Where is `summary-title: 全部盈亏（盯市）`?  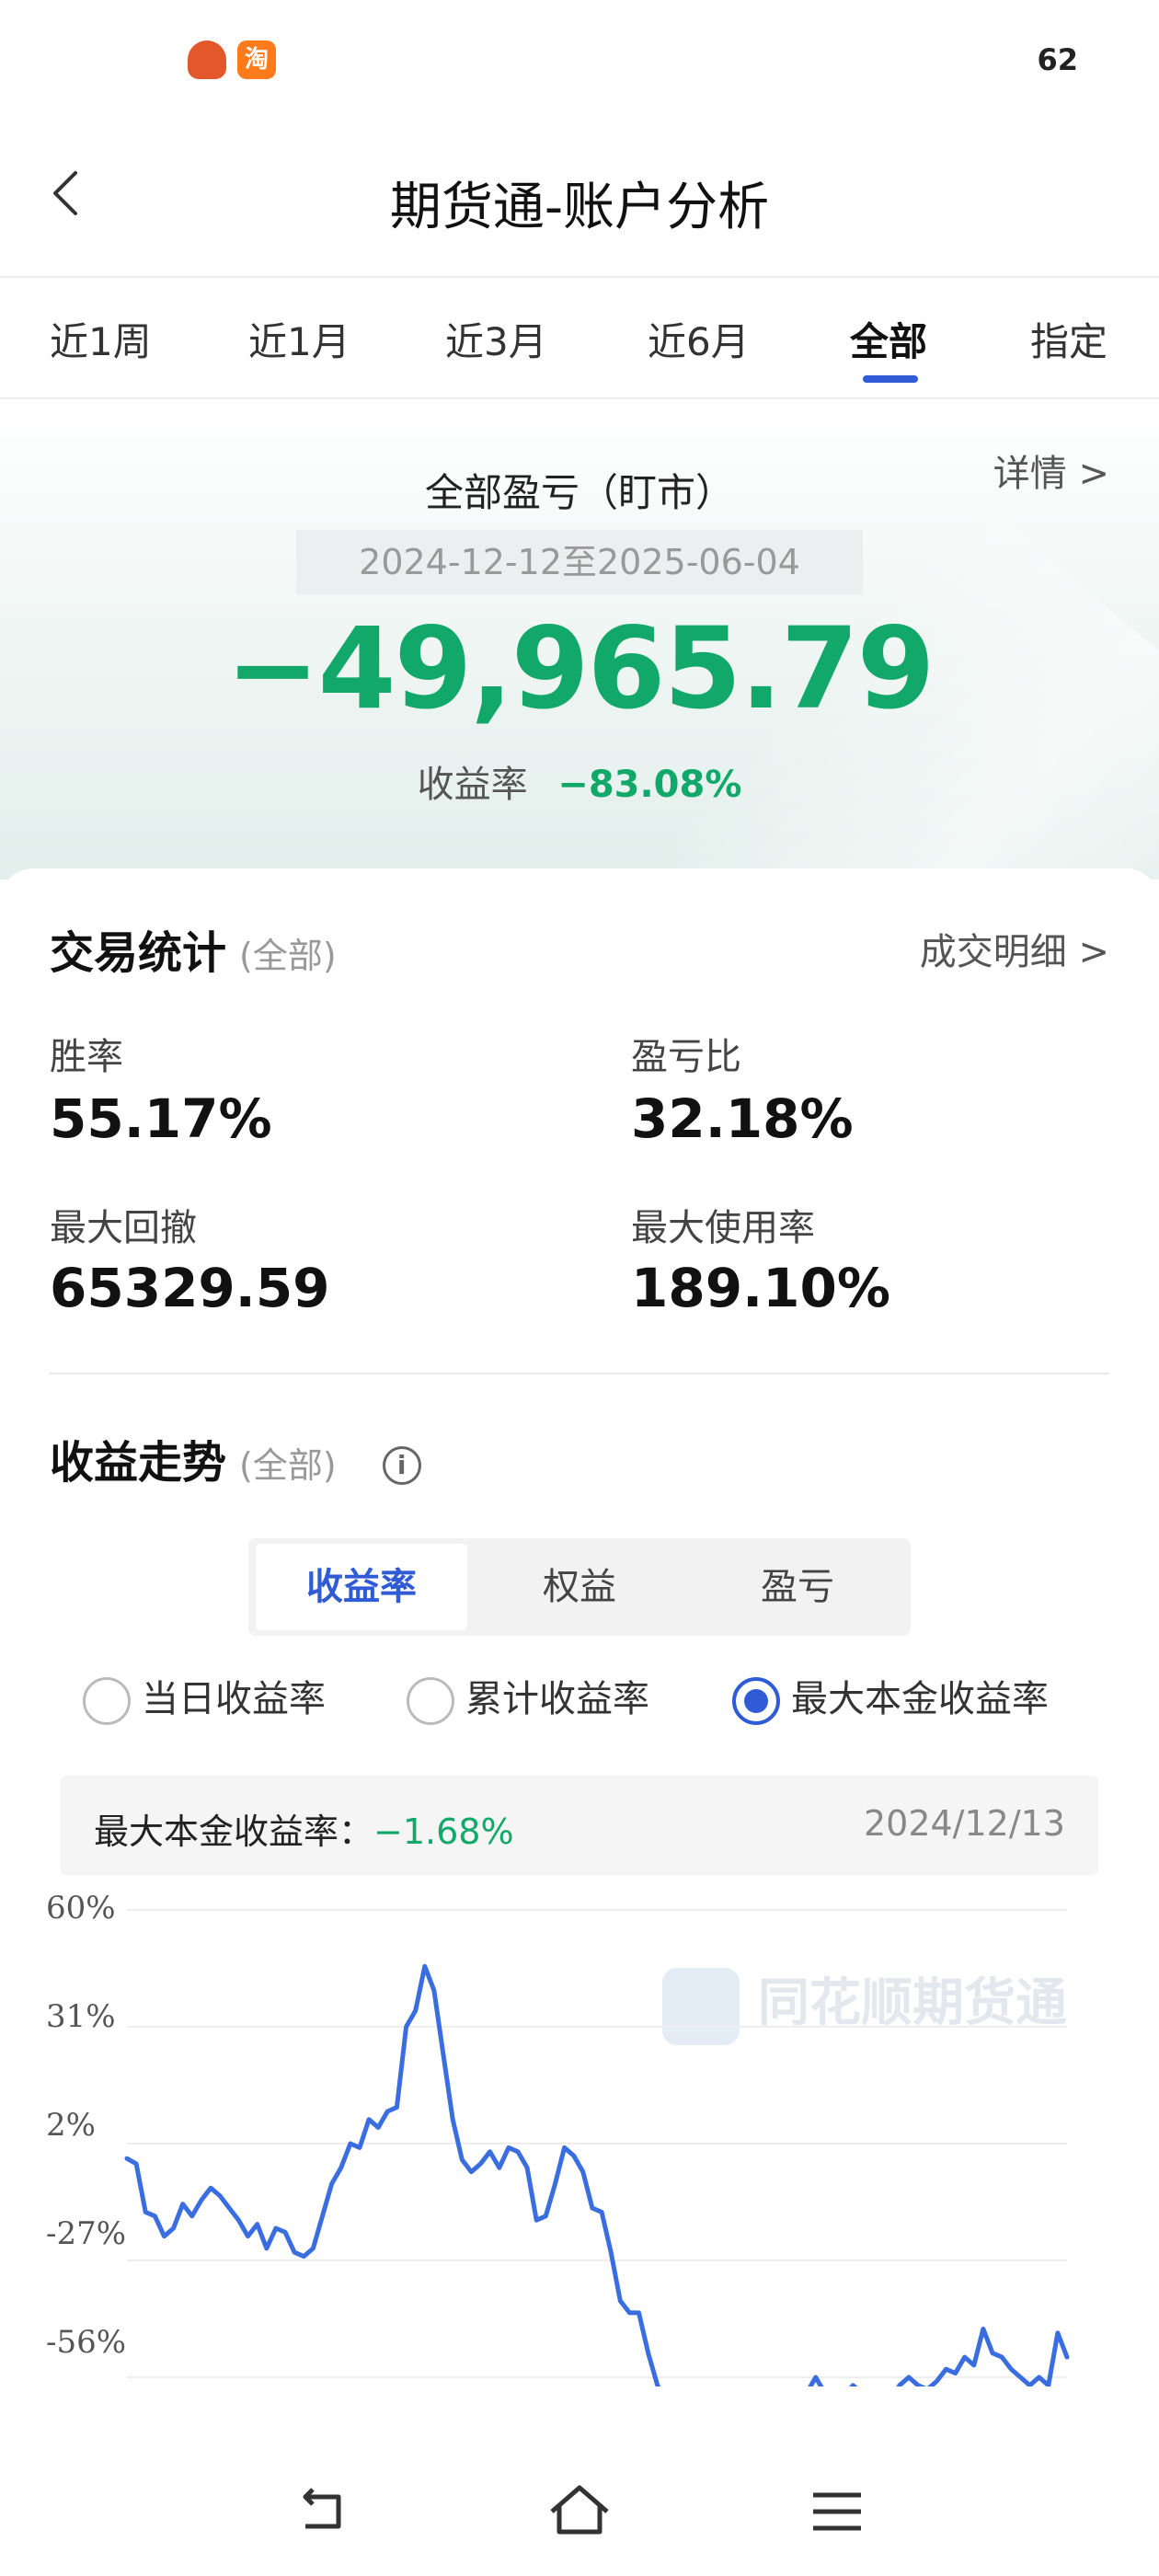
summary-title: 全部盈亏（盯市） is located at coordinates (579, 493).